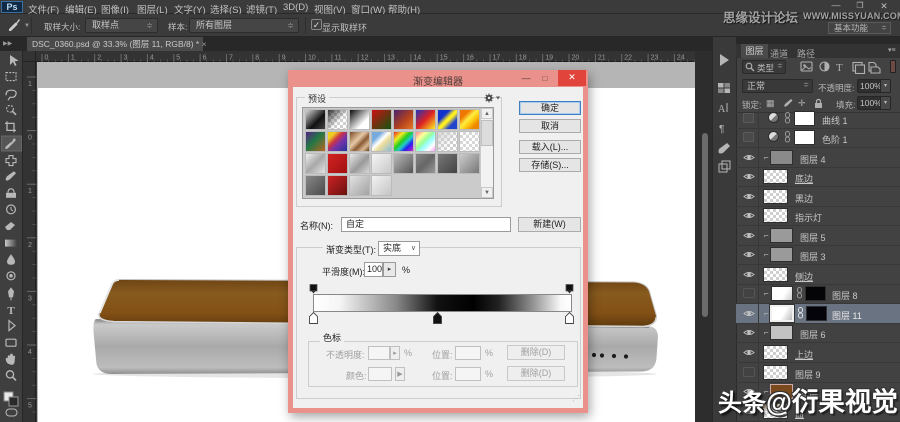 Image resolution: width=900 pixels, height=422 pixels. I want to click on svg-text: 7, so click(231, 58).